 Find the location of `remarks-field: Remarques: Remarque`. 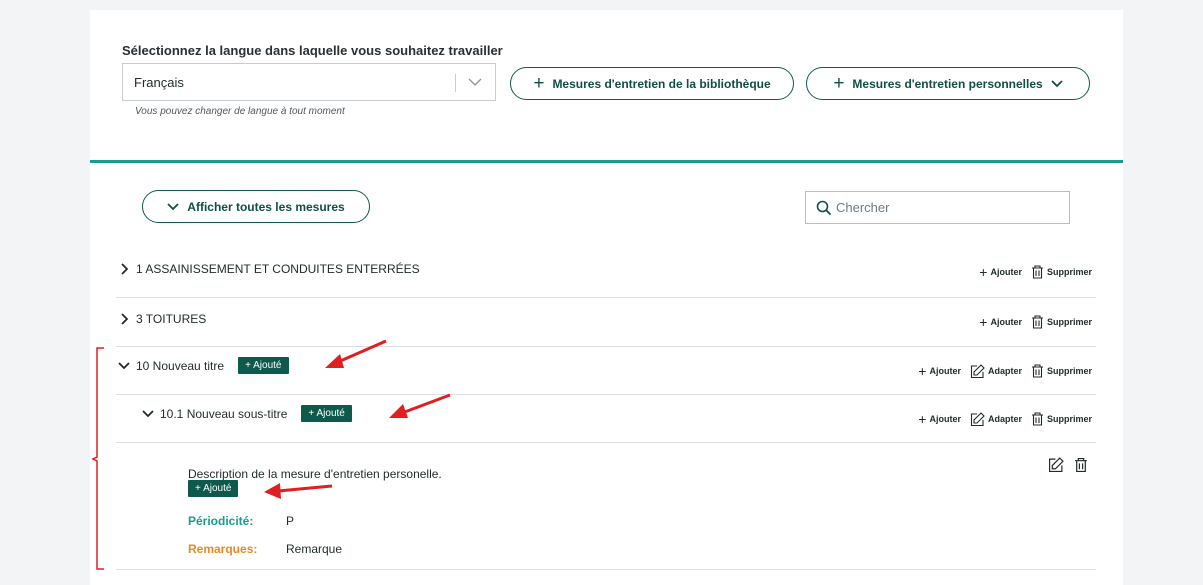

remarks-field: Remarques: Remarque is located at coordinates (265, 549).